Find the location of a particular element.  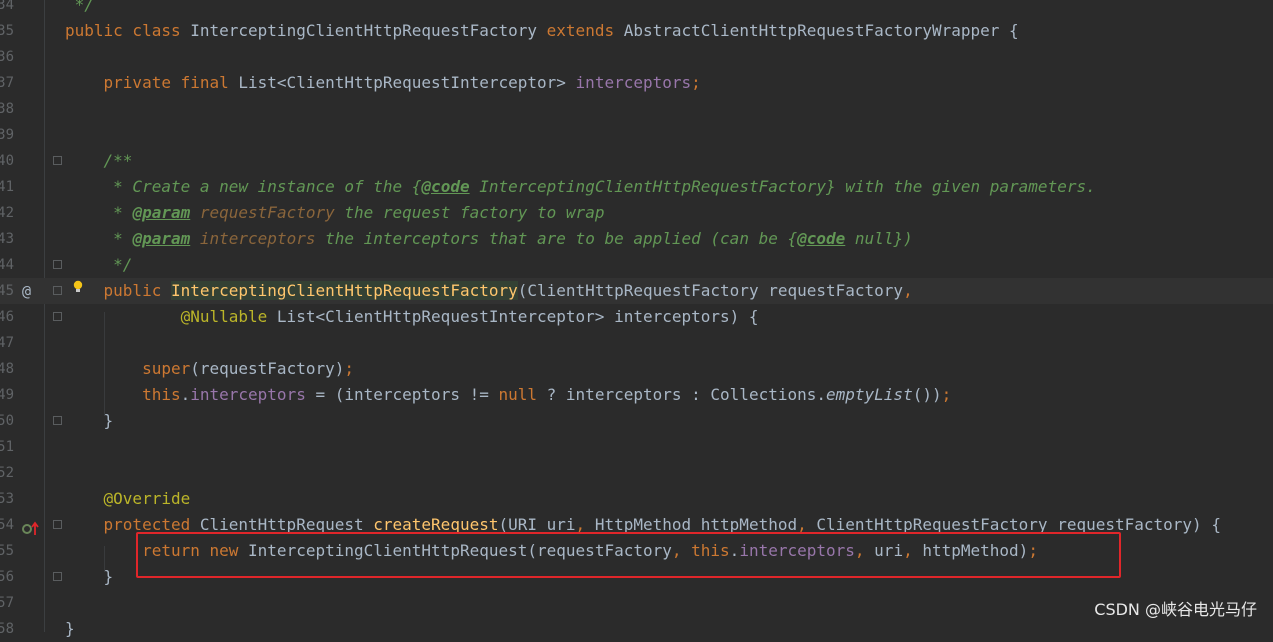

line-number: 45 is located at coordinates (7, 291).